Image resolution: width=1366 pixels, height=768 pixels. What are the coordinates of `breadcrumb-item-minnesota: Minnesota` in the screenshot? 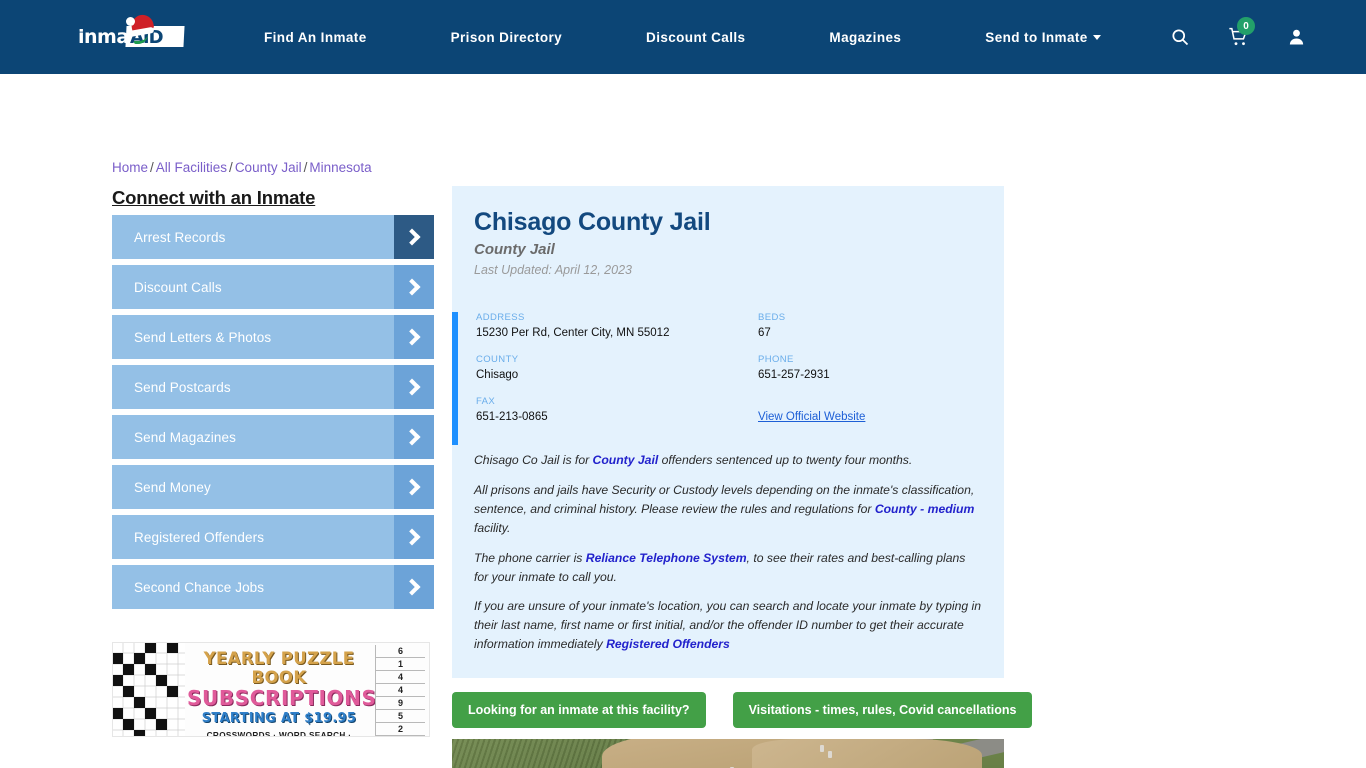 It's located at (340, 167).